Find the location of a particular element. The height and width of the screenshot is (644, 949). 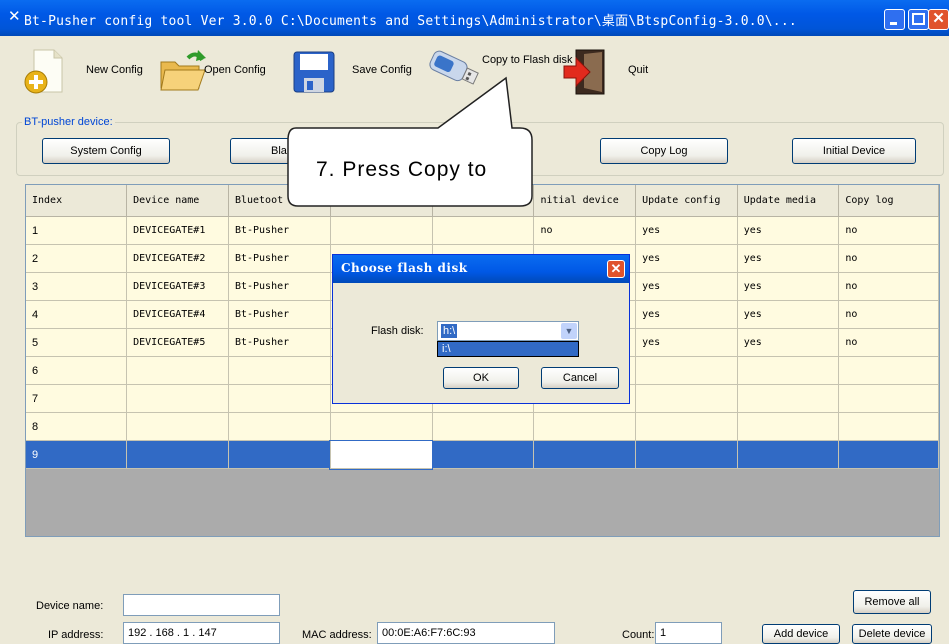

chevron-down-icon: ▼ is located at coordinates (569, 331).